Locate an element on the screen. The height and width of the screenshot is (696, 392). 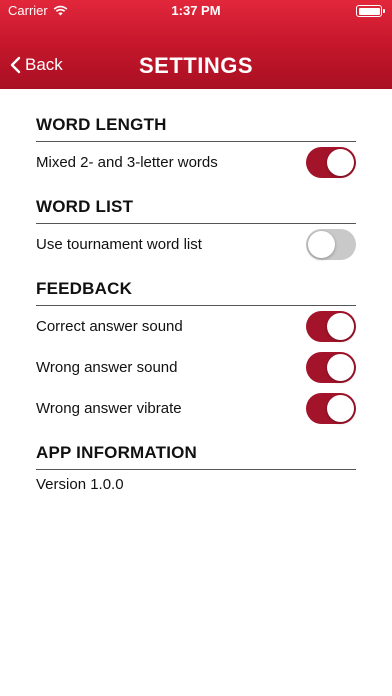
section-word-length: WORD LENGTH Mixed 2- and 3-letter words is located at coordinates (196, 148).